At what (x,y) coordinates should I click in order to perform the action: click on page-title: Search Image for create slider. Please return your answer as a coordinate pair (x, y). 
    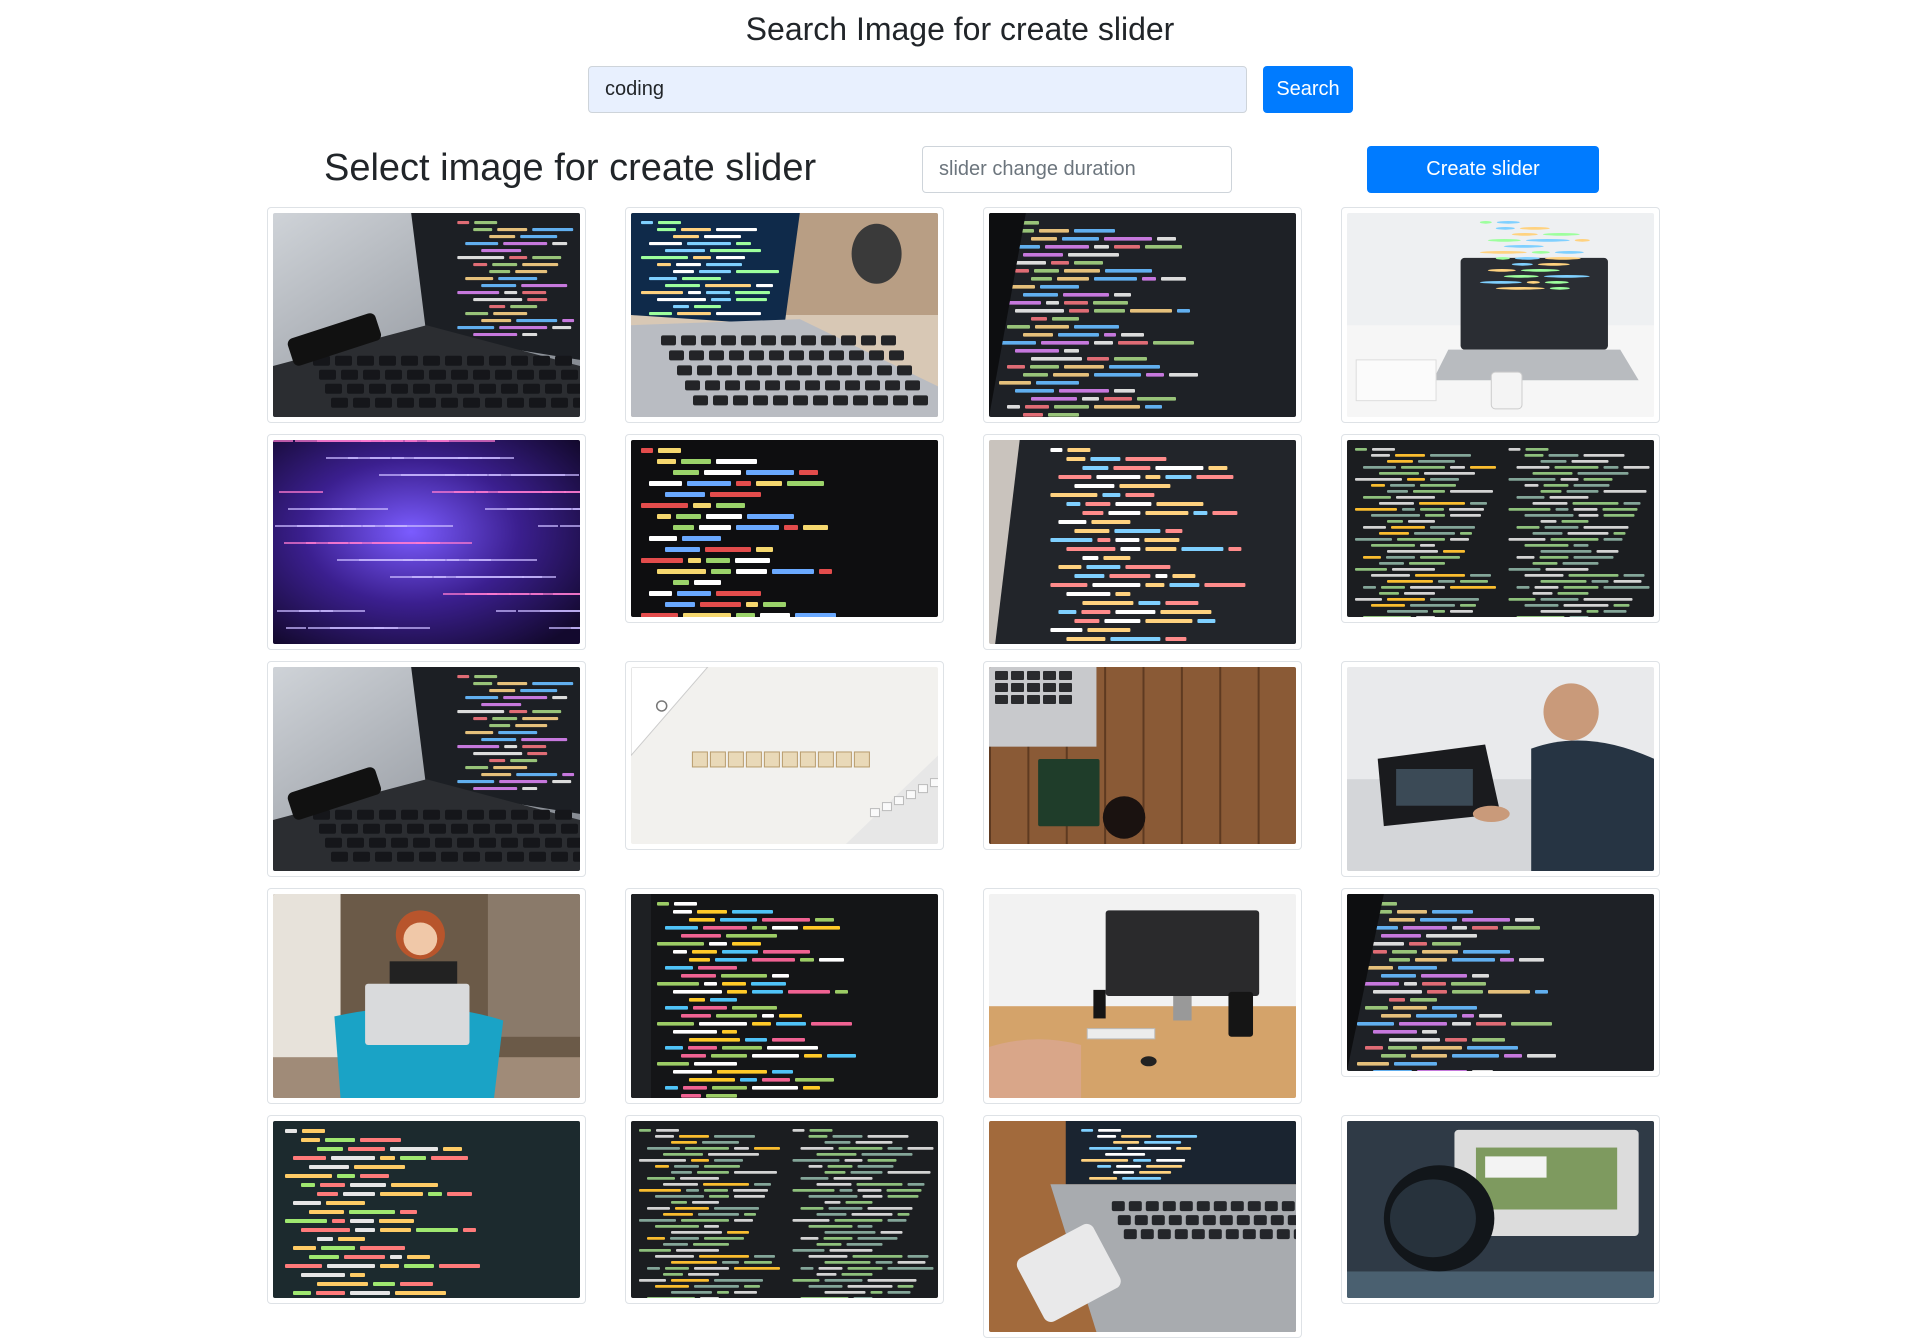
    Looking at the image, I should click on (960, 29).